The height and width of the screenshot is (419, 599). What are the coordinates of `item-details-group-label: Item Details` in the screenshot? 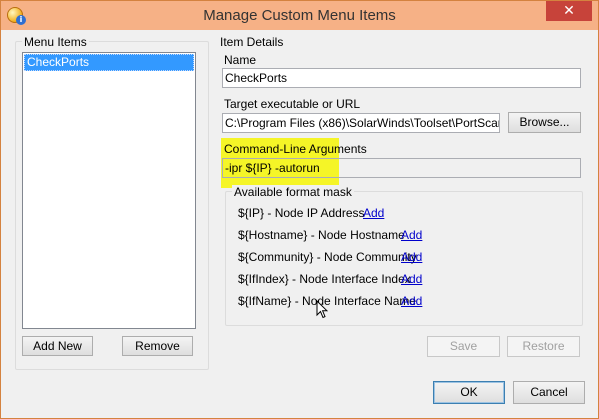 It's located at (252, 42).